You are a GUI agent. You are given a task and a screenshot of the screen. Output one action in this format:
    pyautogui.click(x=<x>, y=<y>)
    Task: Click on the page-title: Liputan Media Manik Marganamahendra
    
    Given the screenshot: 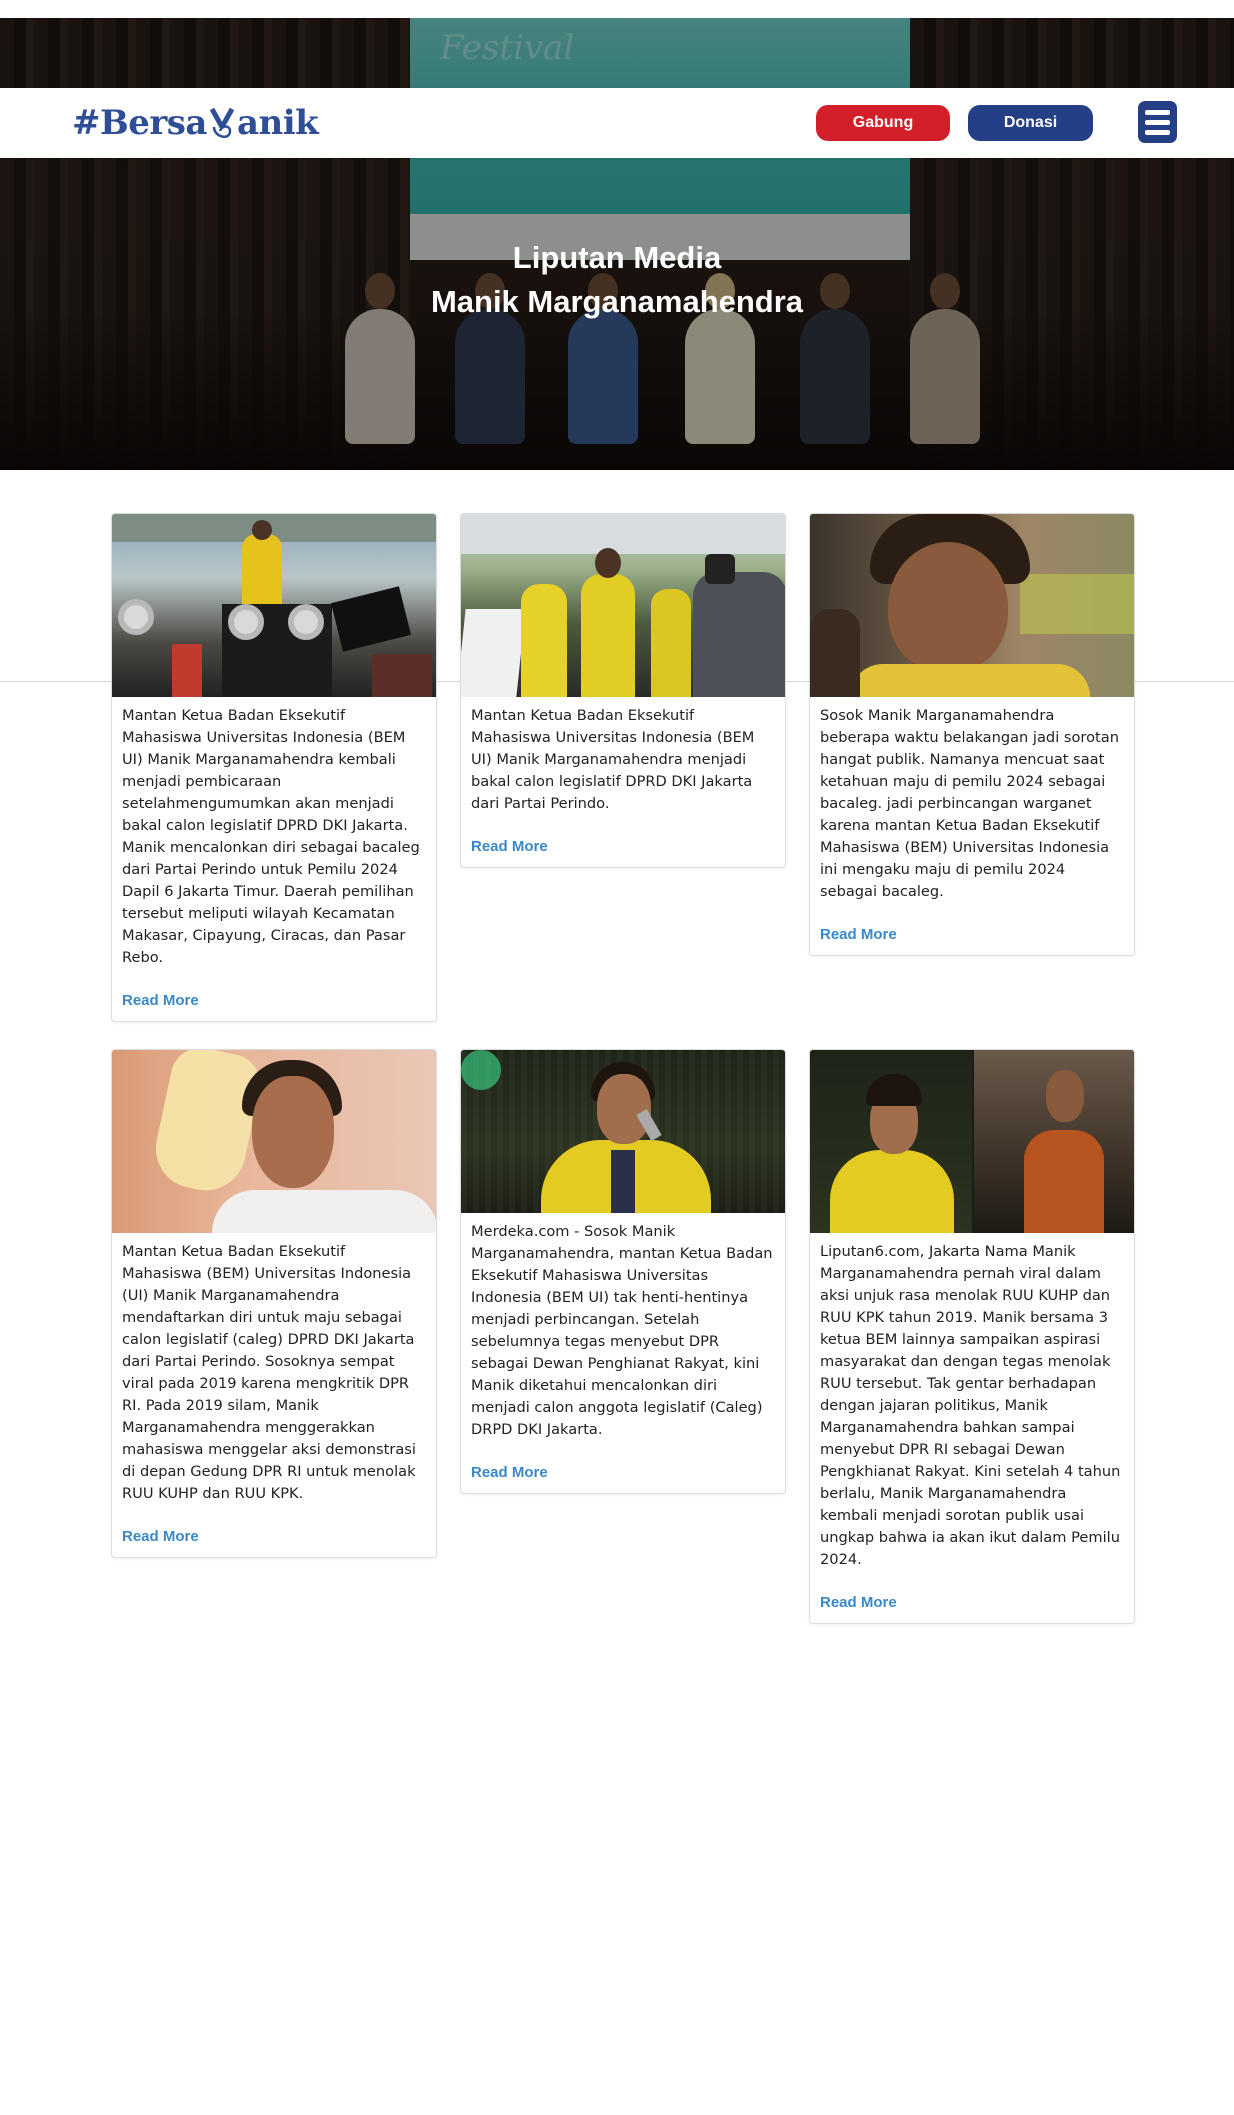 What is the action you would take?
    pyautogui.click(x=617, y=280)
    